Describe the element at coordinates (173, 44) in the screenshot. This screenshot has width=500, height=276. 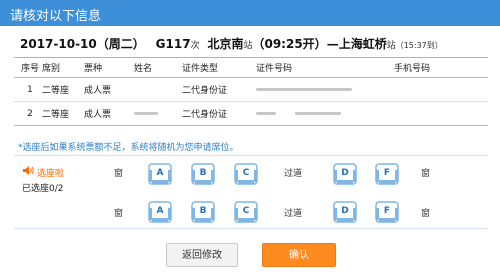
I see `train-number: G117` at that location.